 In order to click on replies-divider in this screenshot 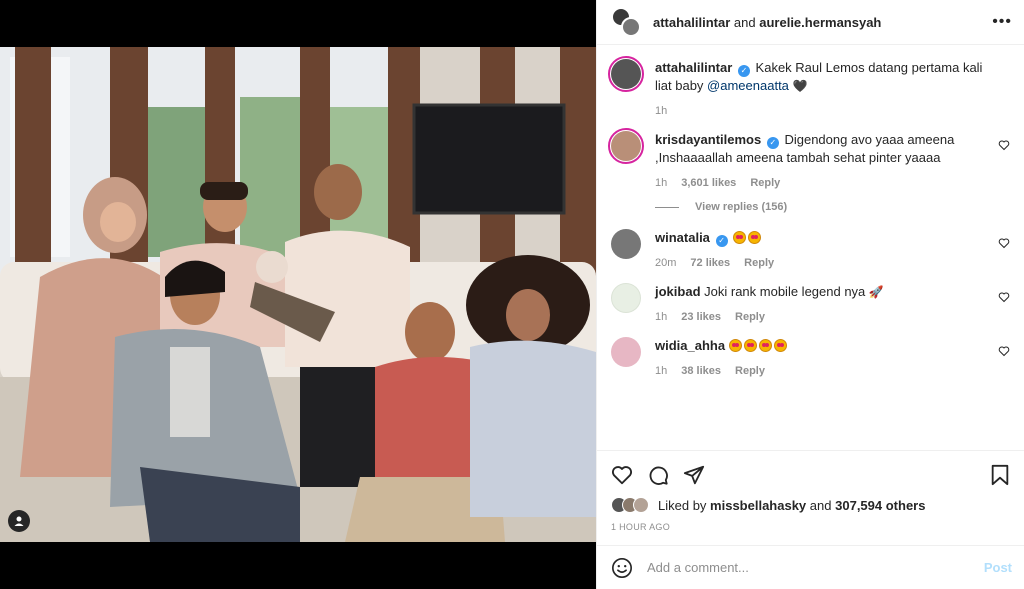, I will do `click(667, 207)`.